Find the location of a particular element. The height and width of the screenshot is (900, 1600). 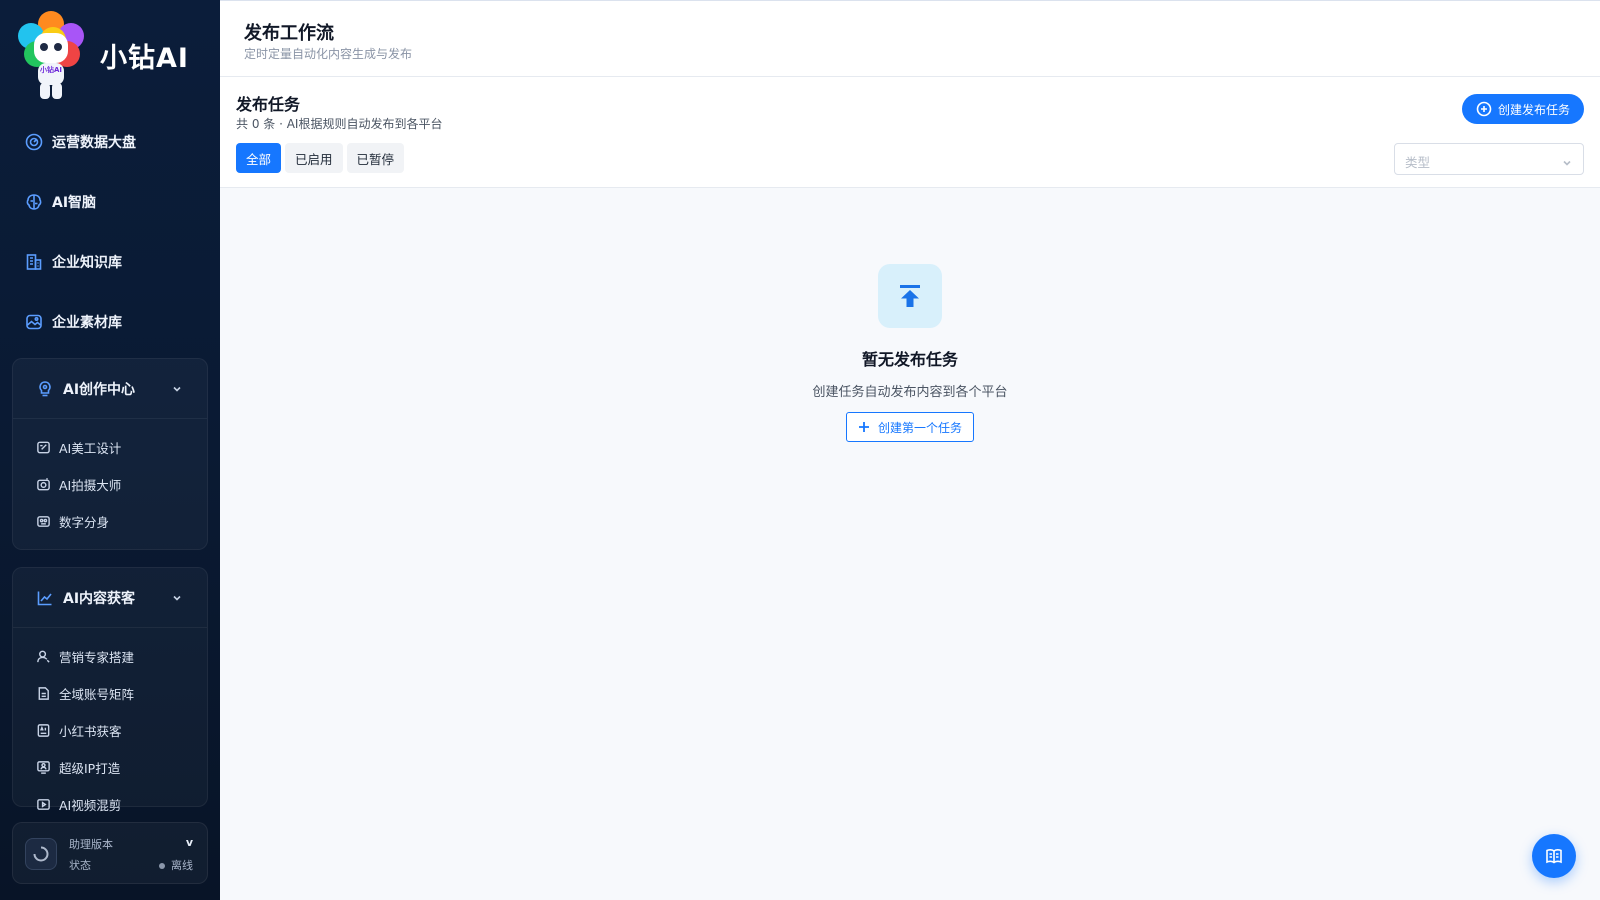

assistant-version-label: 助理版本 is located at coordinates (91, 844).